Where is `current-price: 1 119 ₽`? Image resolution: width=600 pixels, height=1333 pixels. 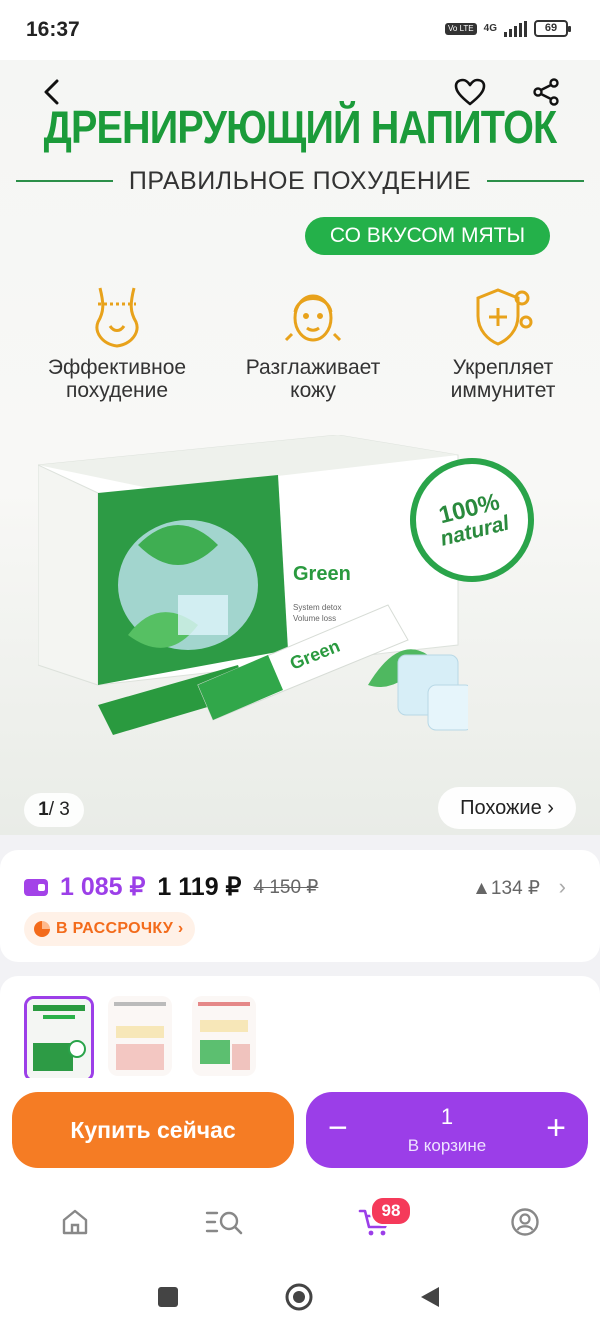
current-price: 1 119 ₽ is located at coordinates (199, 887).